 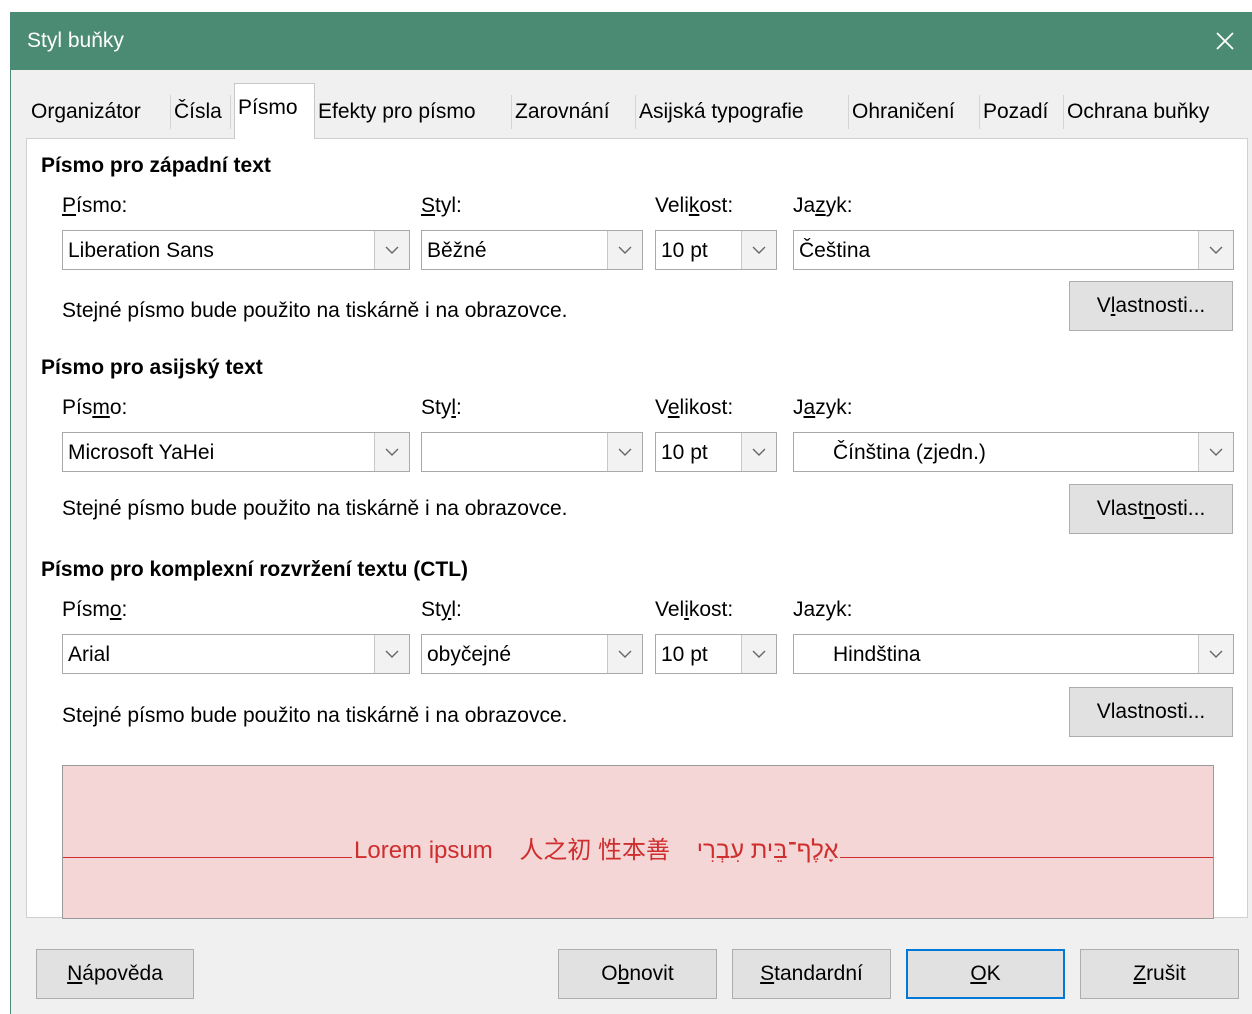 What do you see at coordinates (694, 609) in the screenshot?
I see `ctl-size-label: Velikost:` at bounding box center [694, 609].